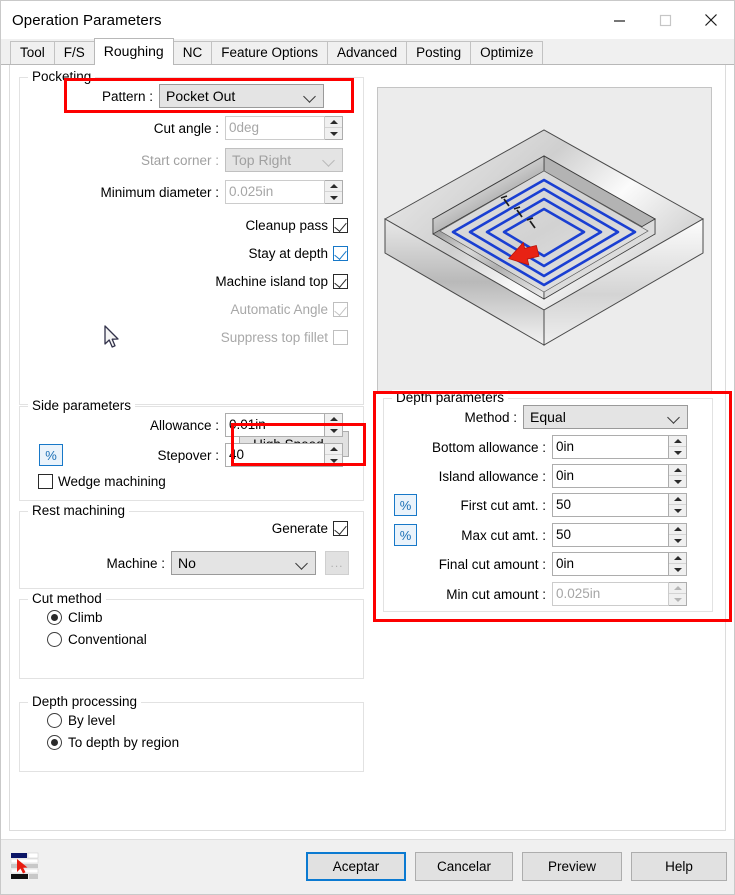 The height and width of the screenshot is (895, 735). I want to click on stepover-stepper-down, so click(333, 460).